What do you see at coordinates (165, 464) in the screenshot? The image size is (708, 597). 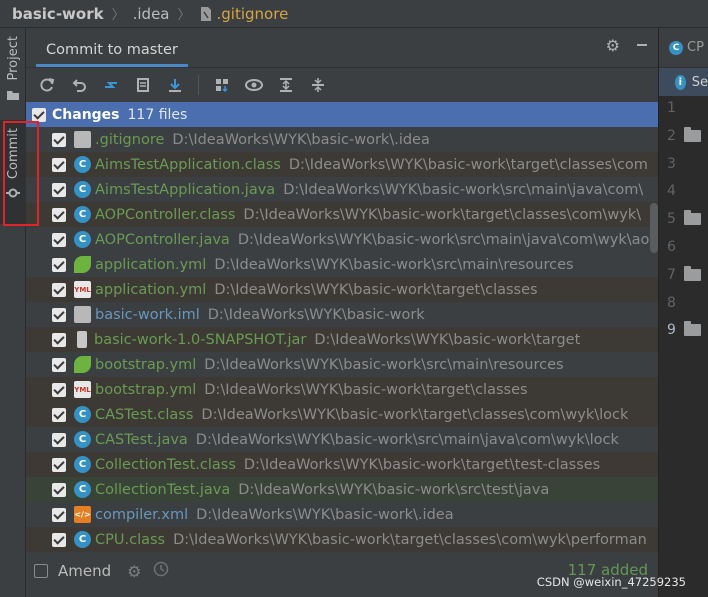 I see `file-name: CollectionTest.class` at bounding box center [165, 464].